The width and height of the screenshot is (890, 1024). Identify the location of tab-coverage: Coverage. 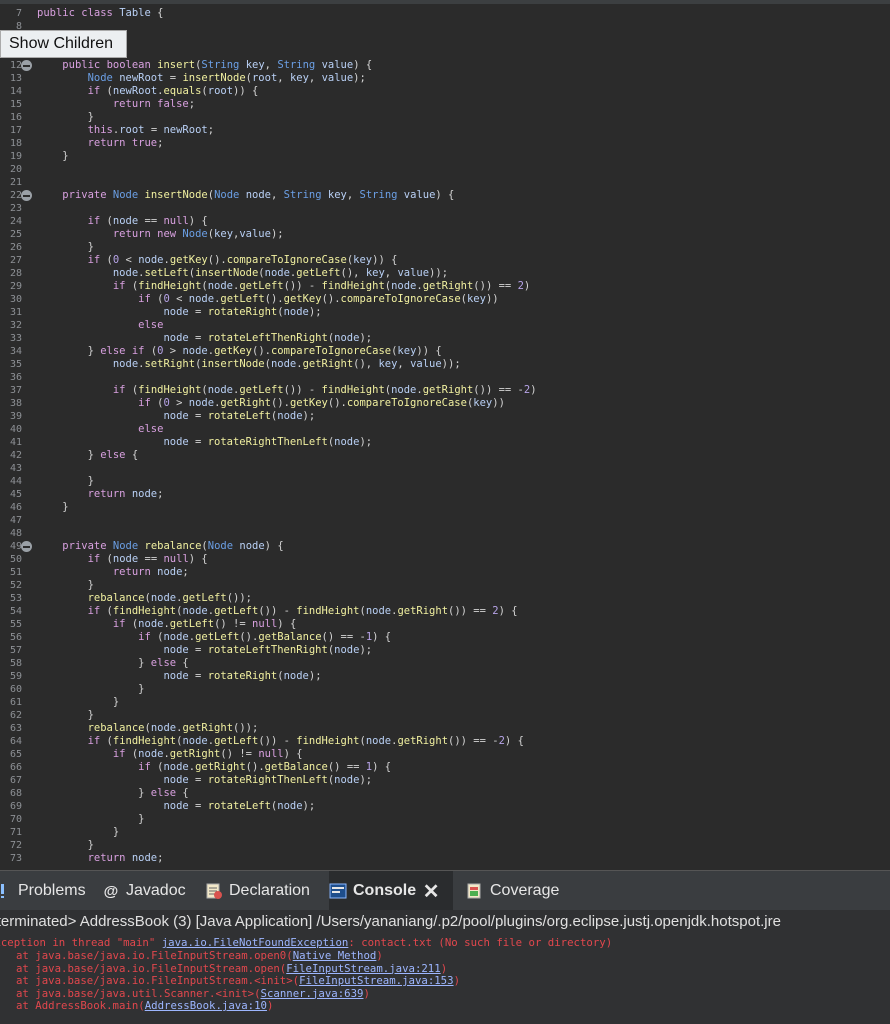
(521, 891).